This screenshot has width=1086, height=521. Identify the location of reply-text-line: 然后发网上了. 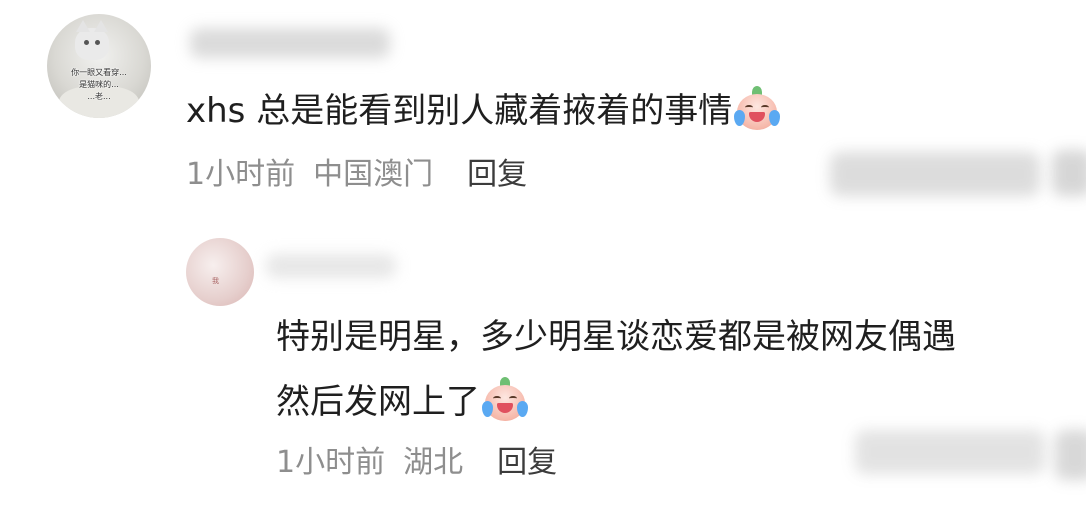
(402, 401).